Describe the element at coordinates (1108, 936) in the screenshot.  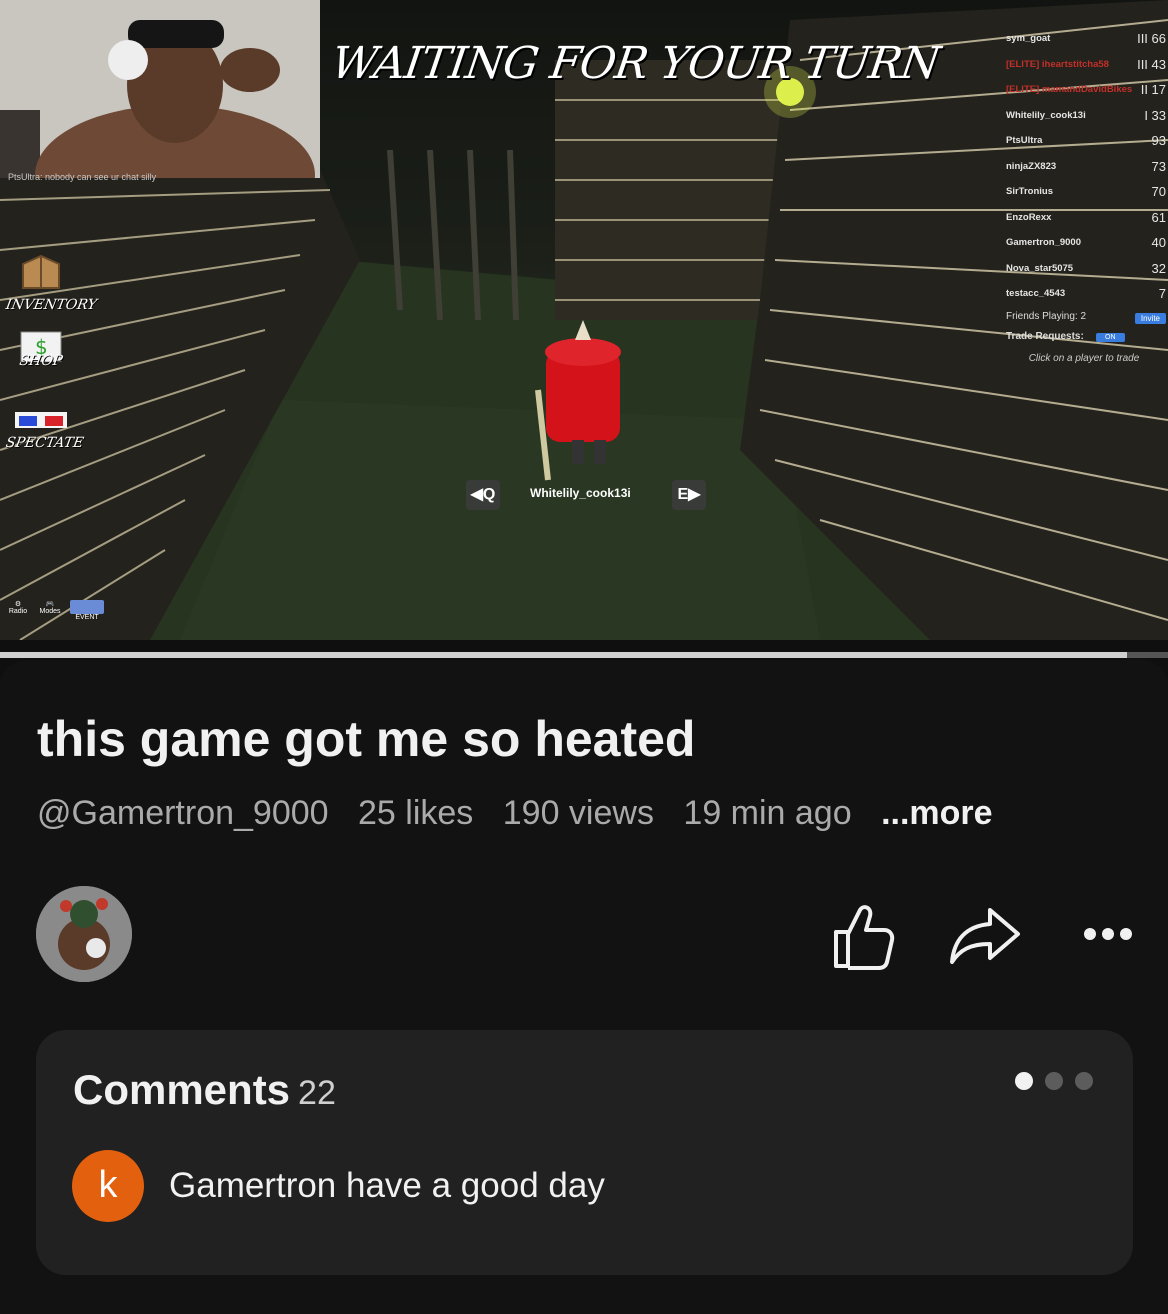
I see `more-icon` at that location.